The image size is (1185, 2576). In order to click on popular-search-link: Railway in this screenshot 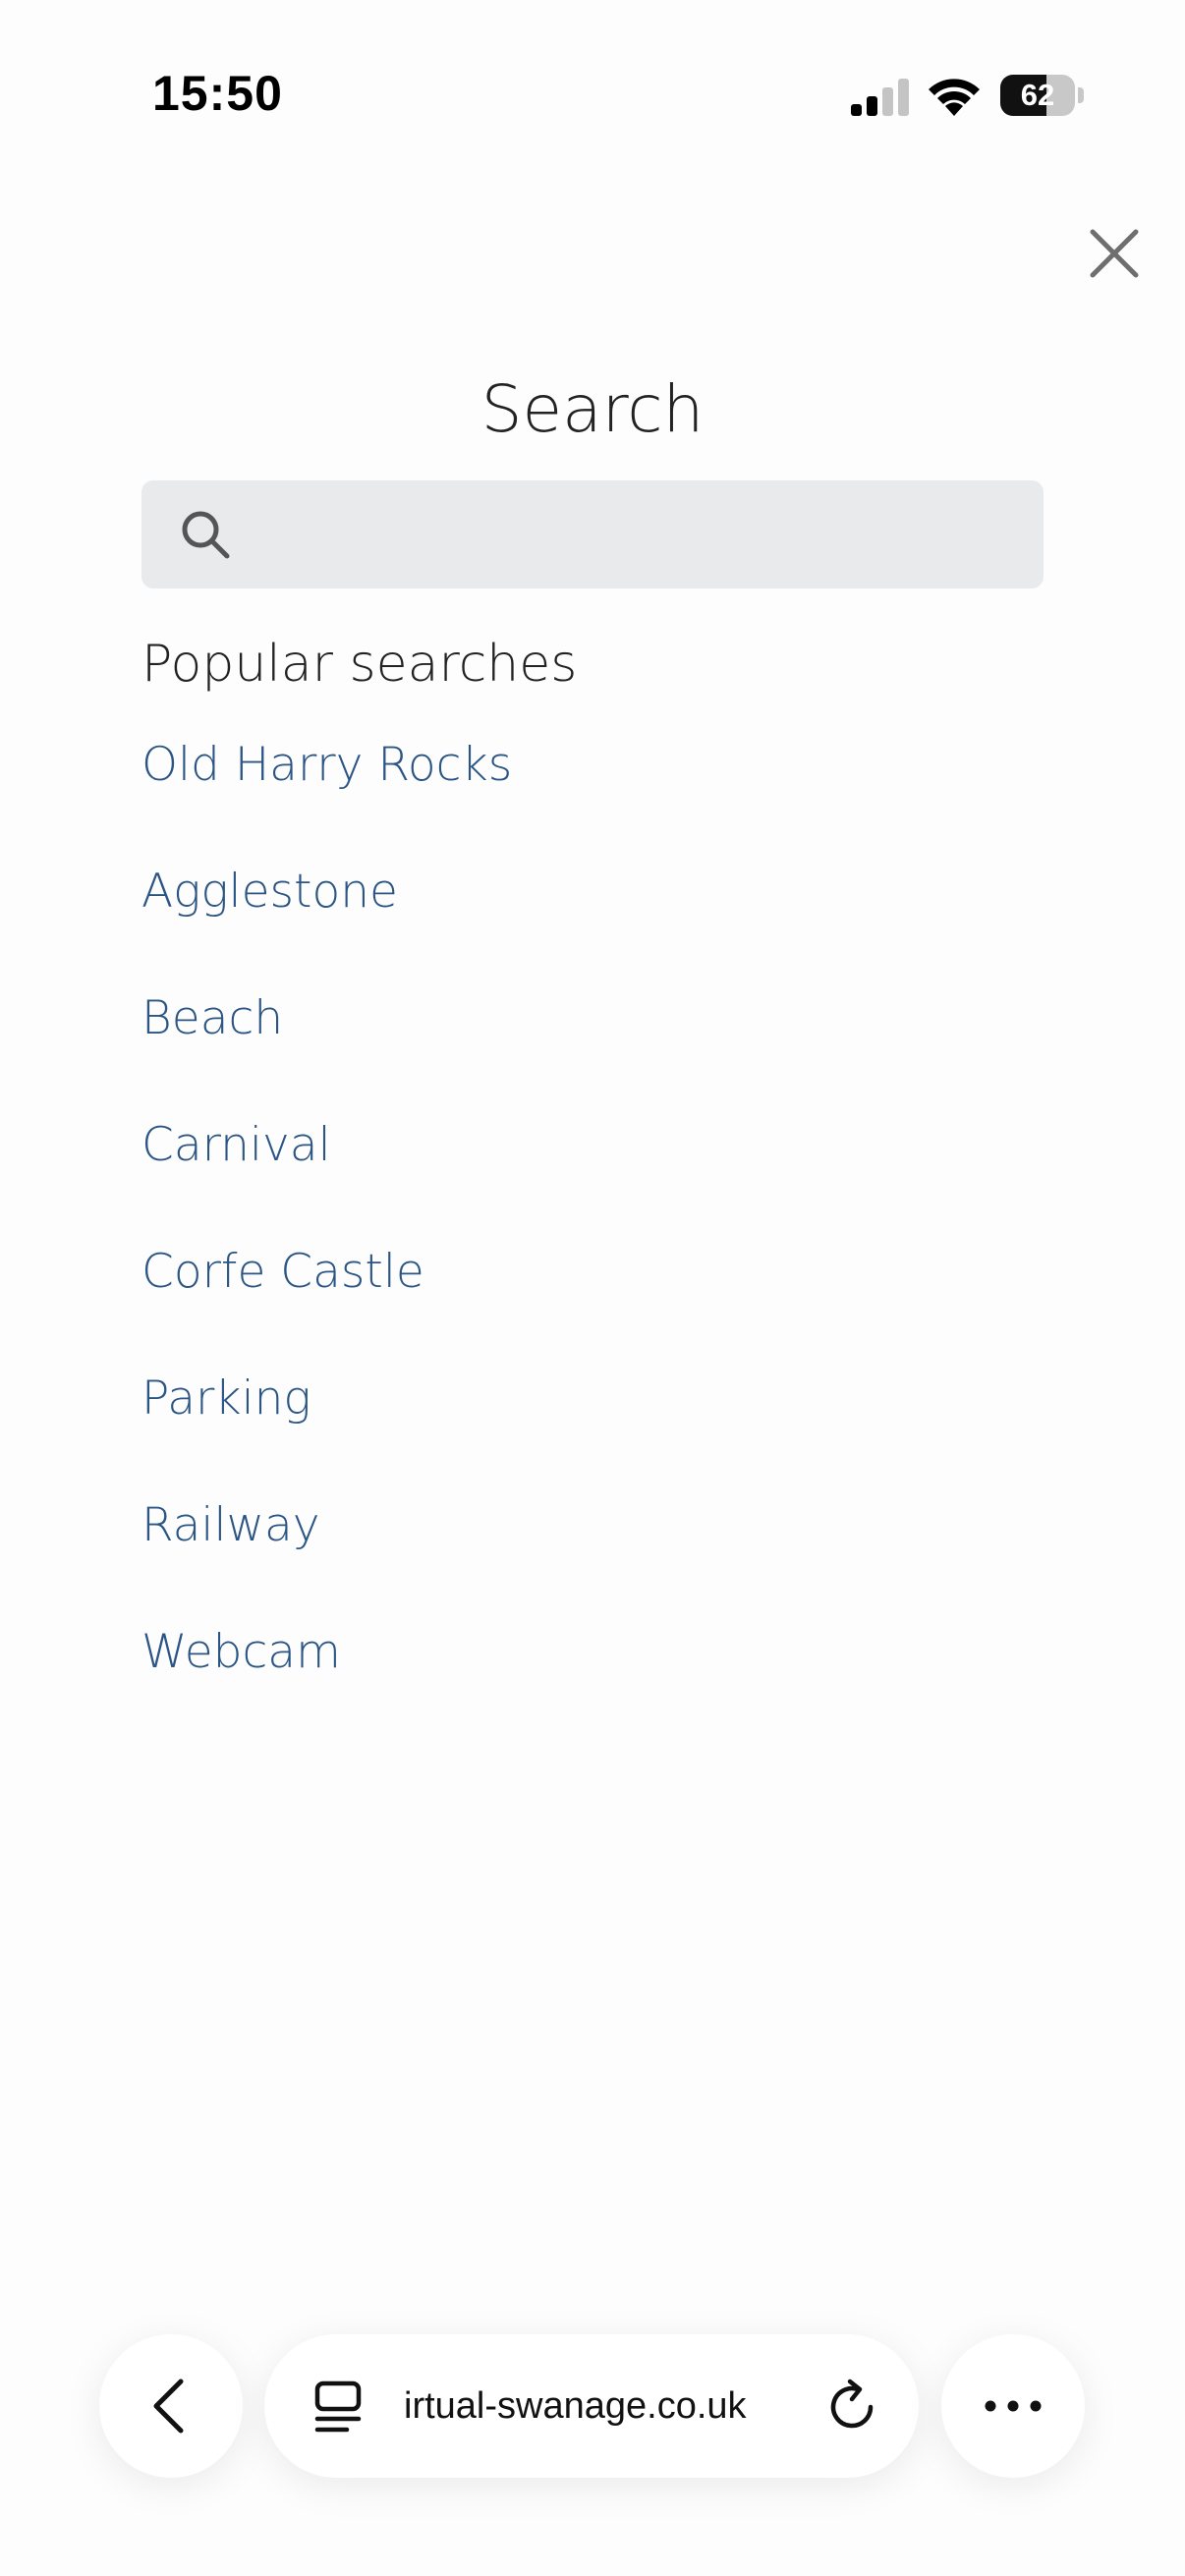, I will do `click(231, 1525)`.